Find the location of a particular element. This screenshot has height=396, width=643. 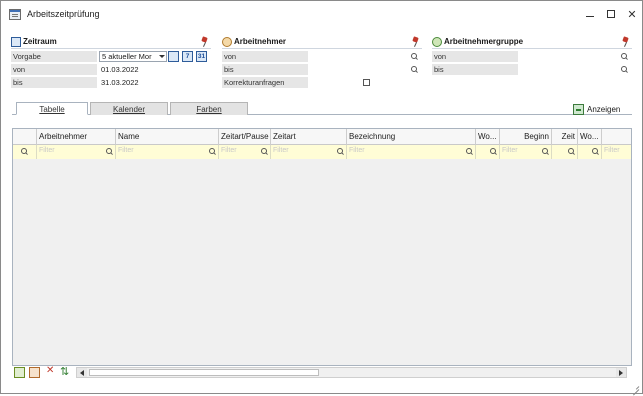

scroll-left-icon is located at coordinates (82, 372).